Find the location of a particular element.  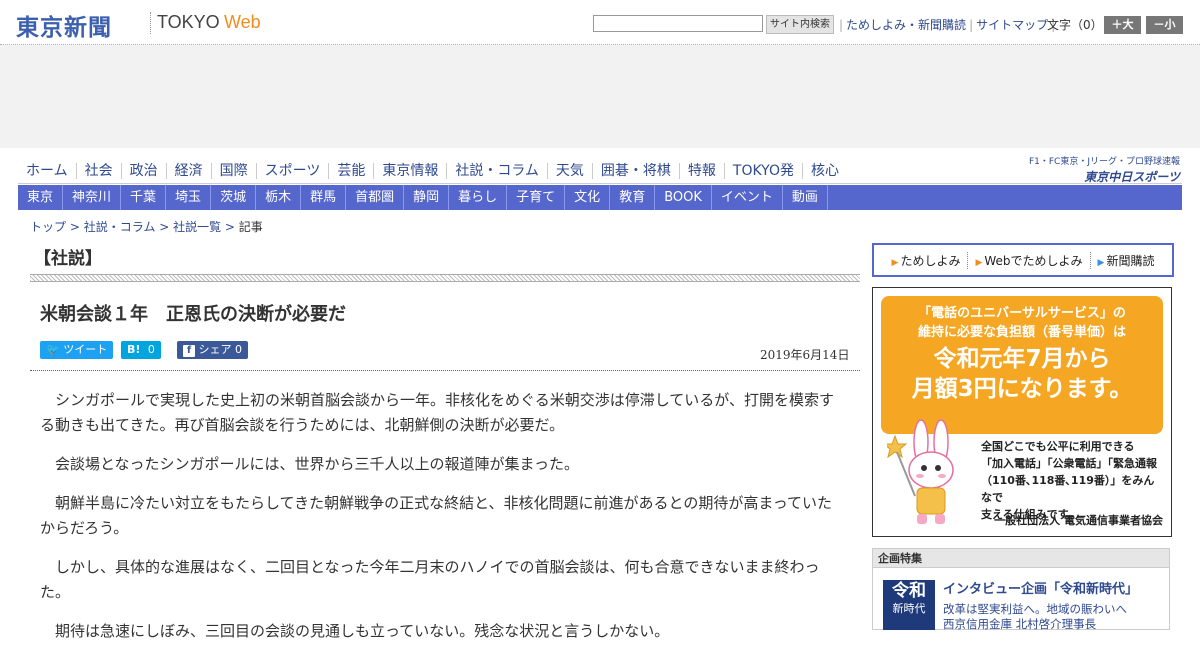

nav-item-international: 国際 is located at coordinates (234, 171).